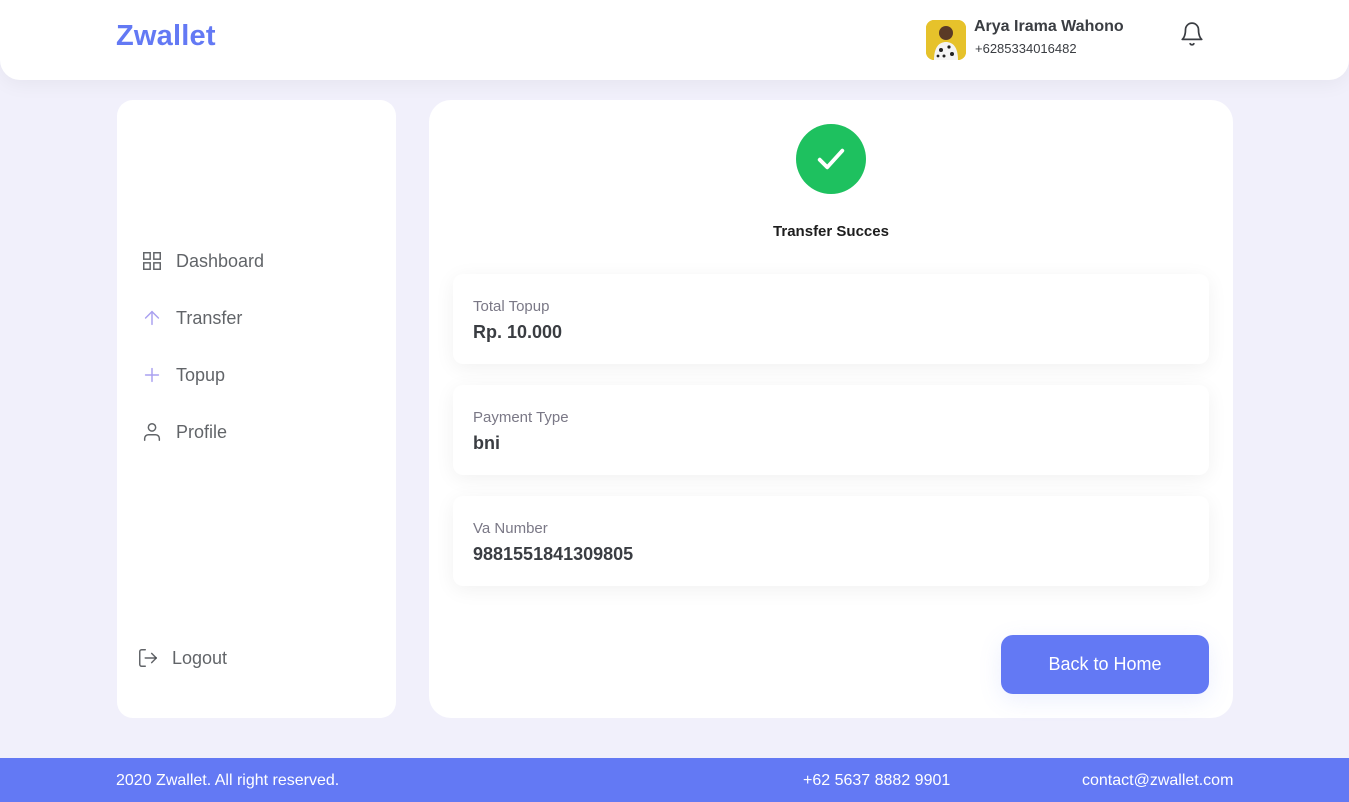 The image size is (1349, 802). What do you see at coordinates (877, 780) in the screenshot?
I see `footer-phone: +62 5637 8882 9901` at bounding box center [877, 780].